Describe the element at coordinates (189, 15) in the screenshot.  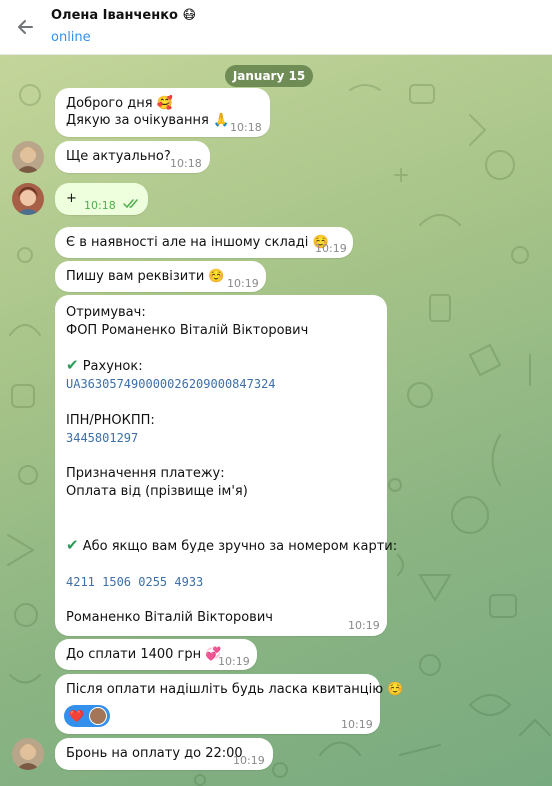
I see `mask-emoji-icon: 😷` at that location.